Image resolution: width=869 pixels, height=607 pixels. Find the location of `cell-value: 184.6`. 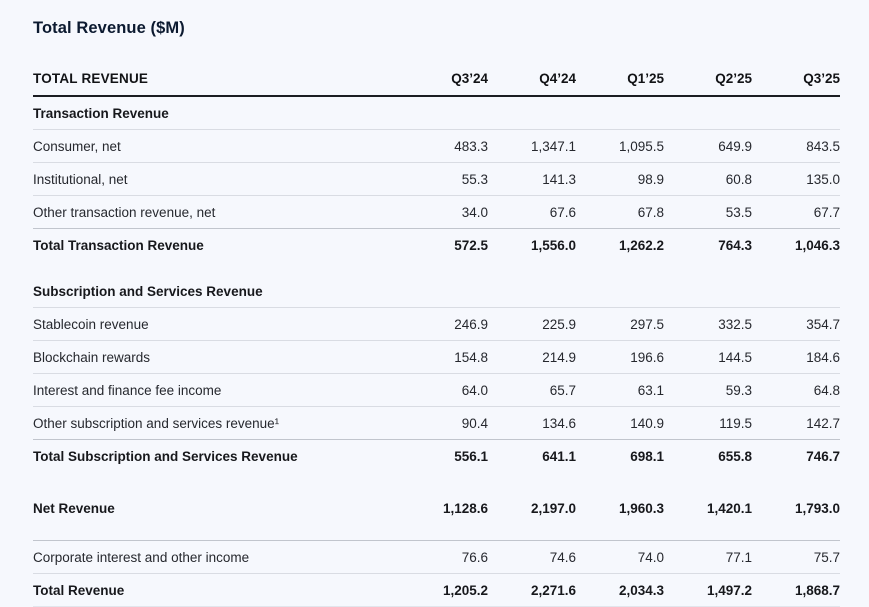

cell-value: 184.6 is located at coordinates (823, 357).